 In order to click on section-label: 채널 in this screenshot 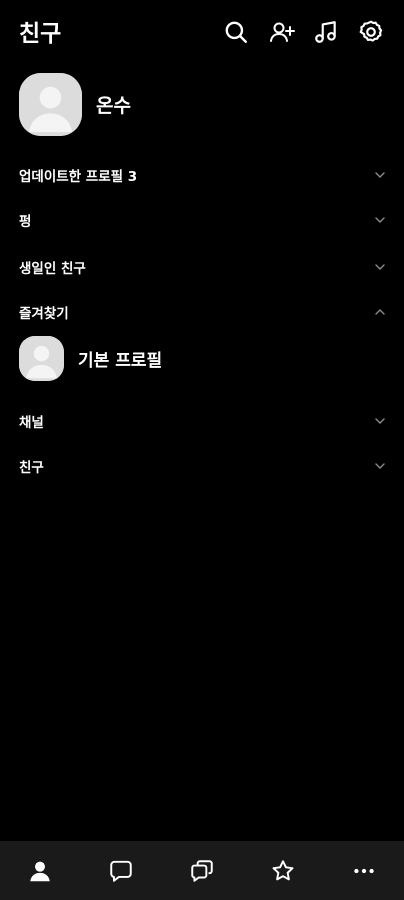, I will do `click(31, 423)`.